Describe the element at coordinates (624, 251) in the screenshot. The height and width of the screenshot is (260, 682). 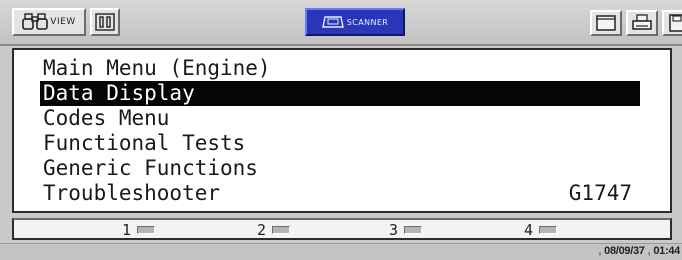
I see `status-date: 08/09/37` at that location.